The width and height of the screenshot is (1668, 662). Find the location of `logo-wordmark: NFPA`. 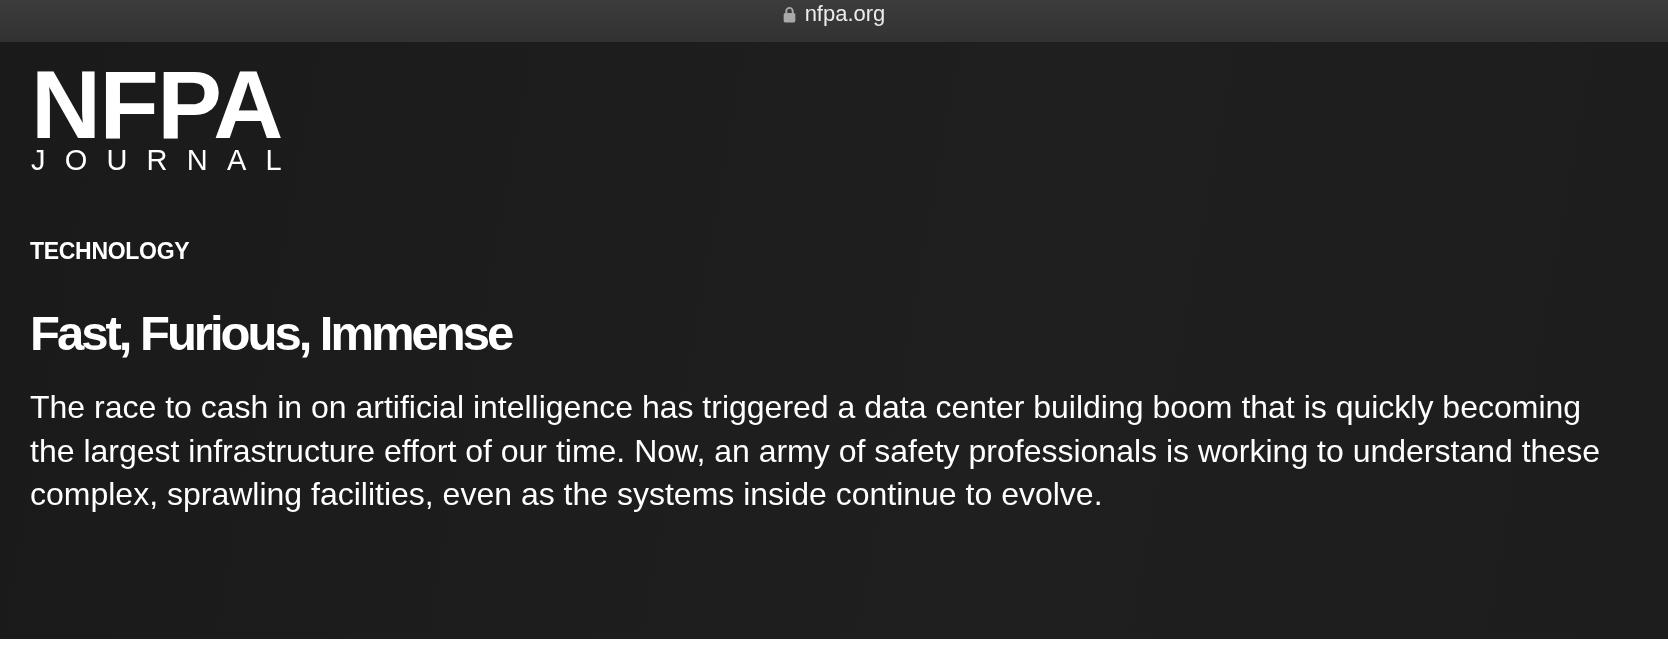

logo-wordmark: NFPA is located at coordinates (156, 105).